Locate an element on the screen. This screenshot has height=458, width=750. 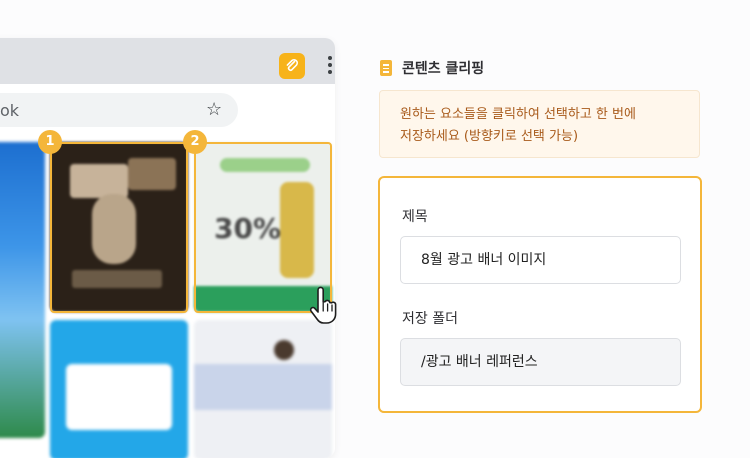
browser-toolbar: ok ☆ is located at coordinates (167, 110).